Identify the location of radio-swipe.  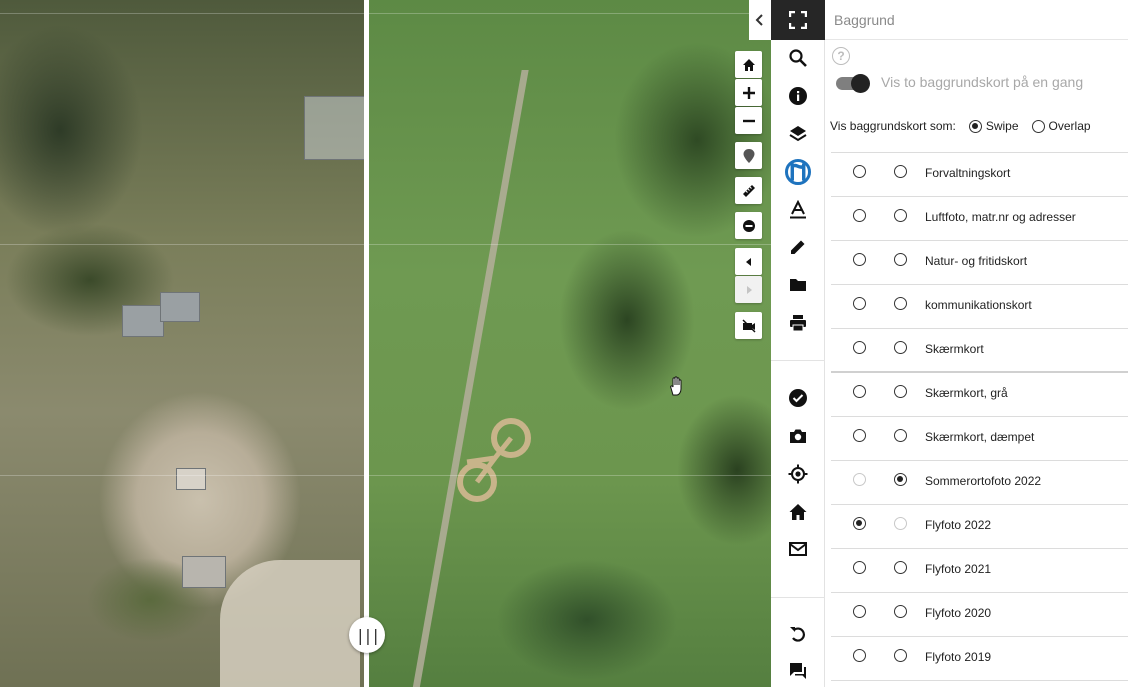
(975, 126).